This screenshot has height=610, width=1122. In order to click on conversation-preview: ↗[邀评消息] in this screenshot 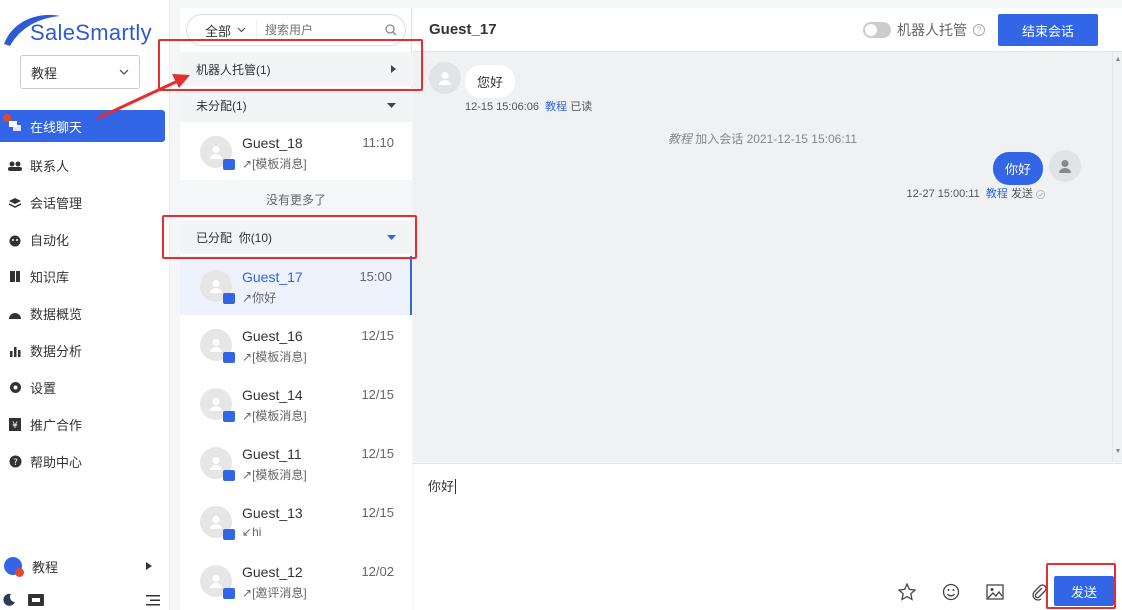, I will do `click(274, 593)`.